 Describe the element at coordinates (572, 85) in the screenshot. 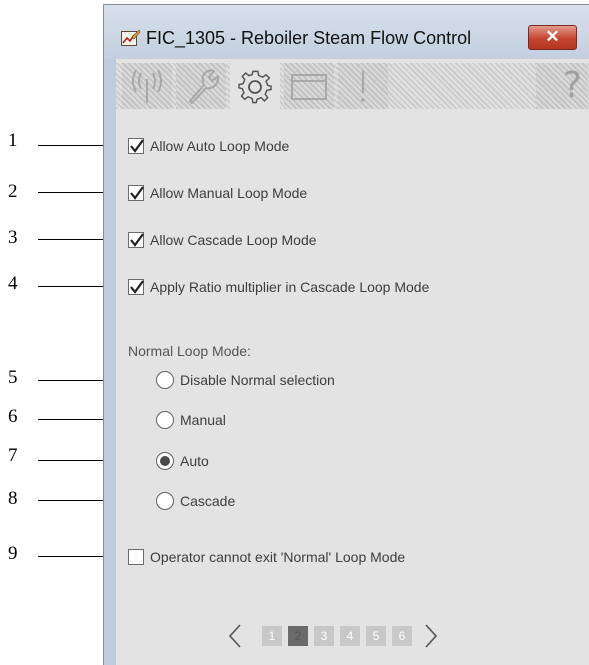

I see `help-icon: ?` at that location.